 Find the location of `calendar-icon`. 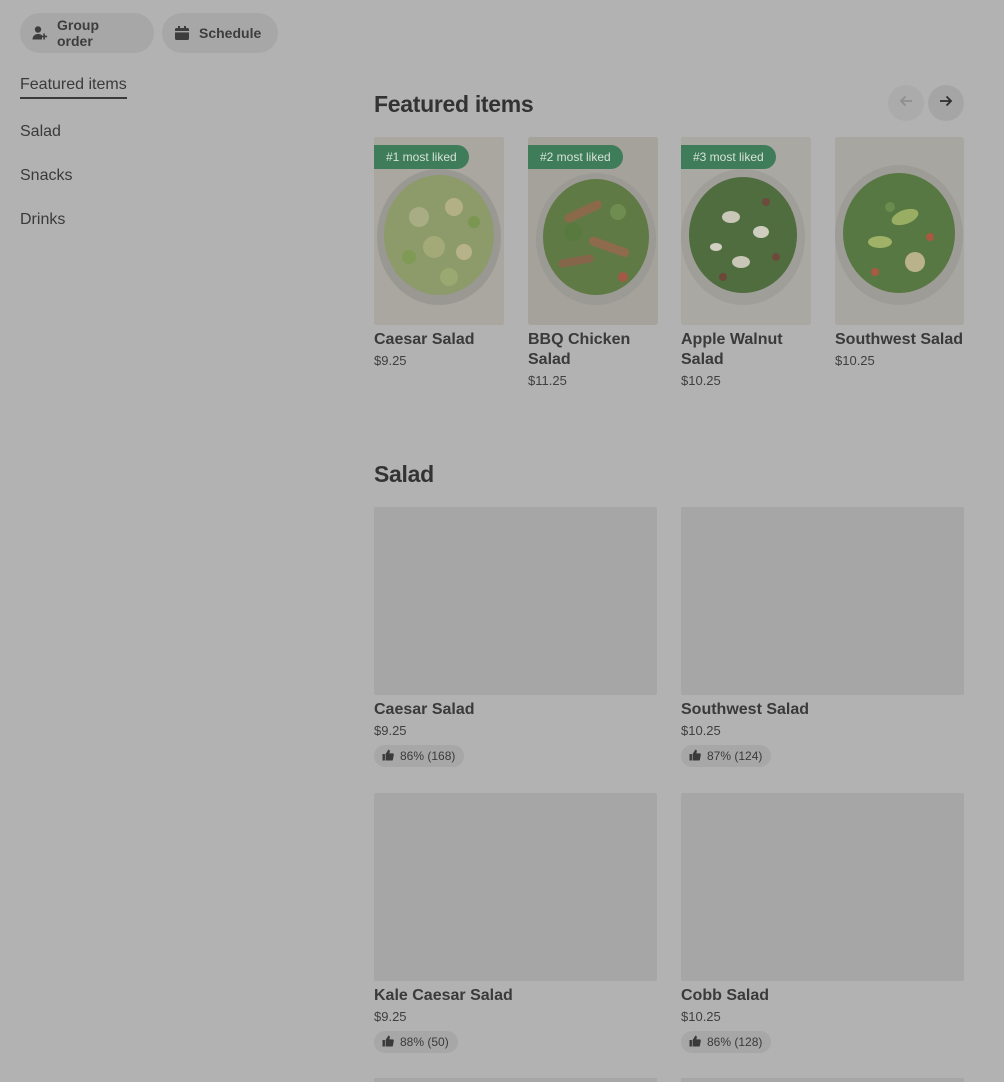

calendar-icon is located at coordinates (182, 33).